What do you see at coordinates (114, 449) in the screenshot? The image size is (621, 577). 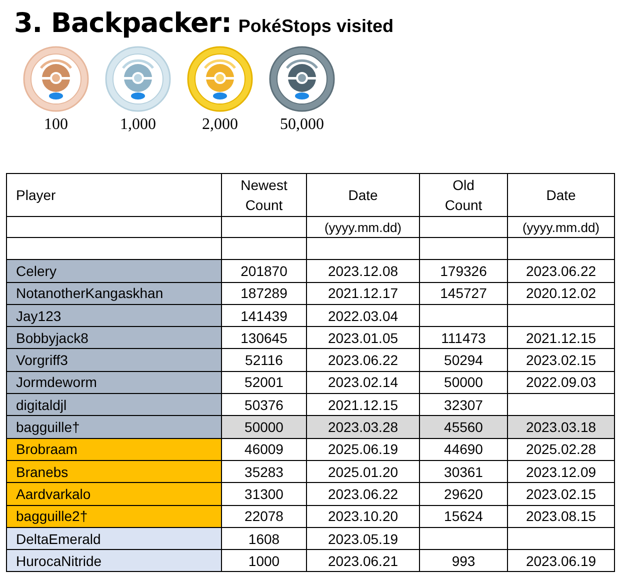 I see `player-cell: Brobraam` at bounding box center [114, 449].